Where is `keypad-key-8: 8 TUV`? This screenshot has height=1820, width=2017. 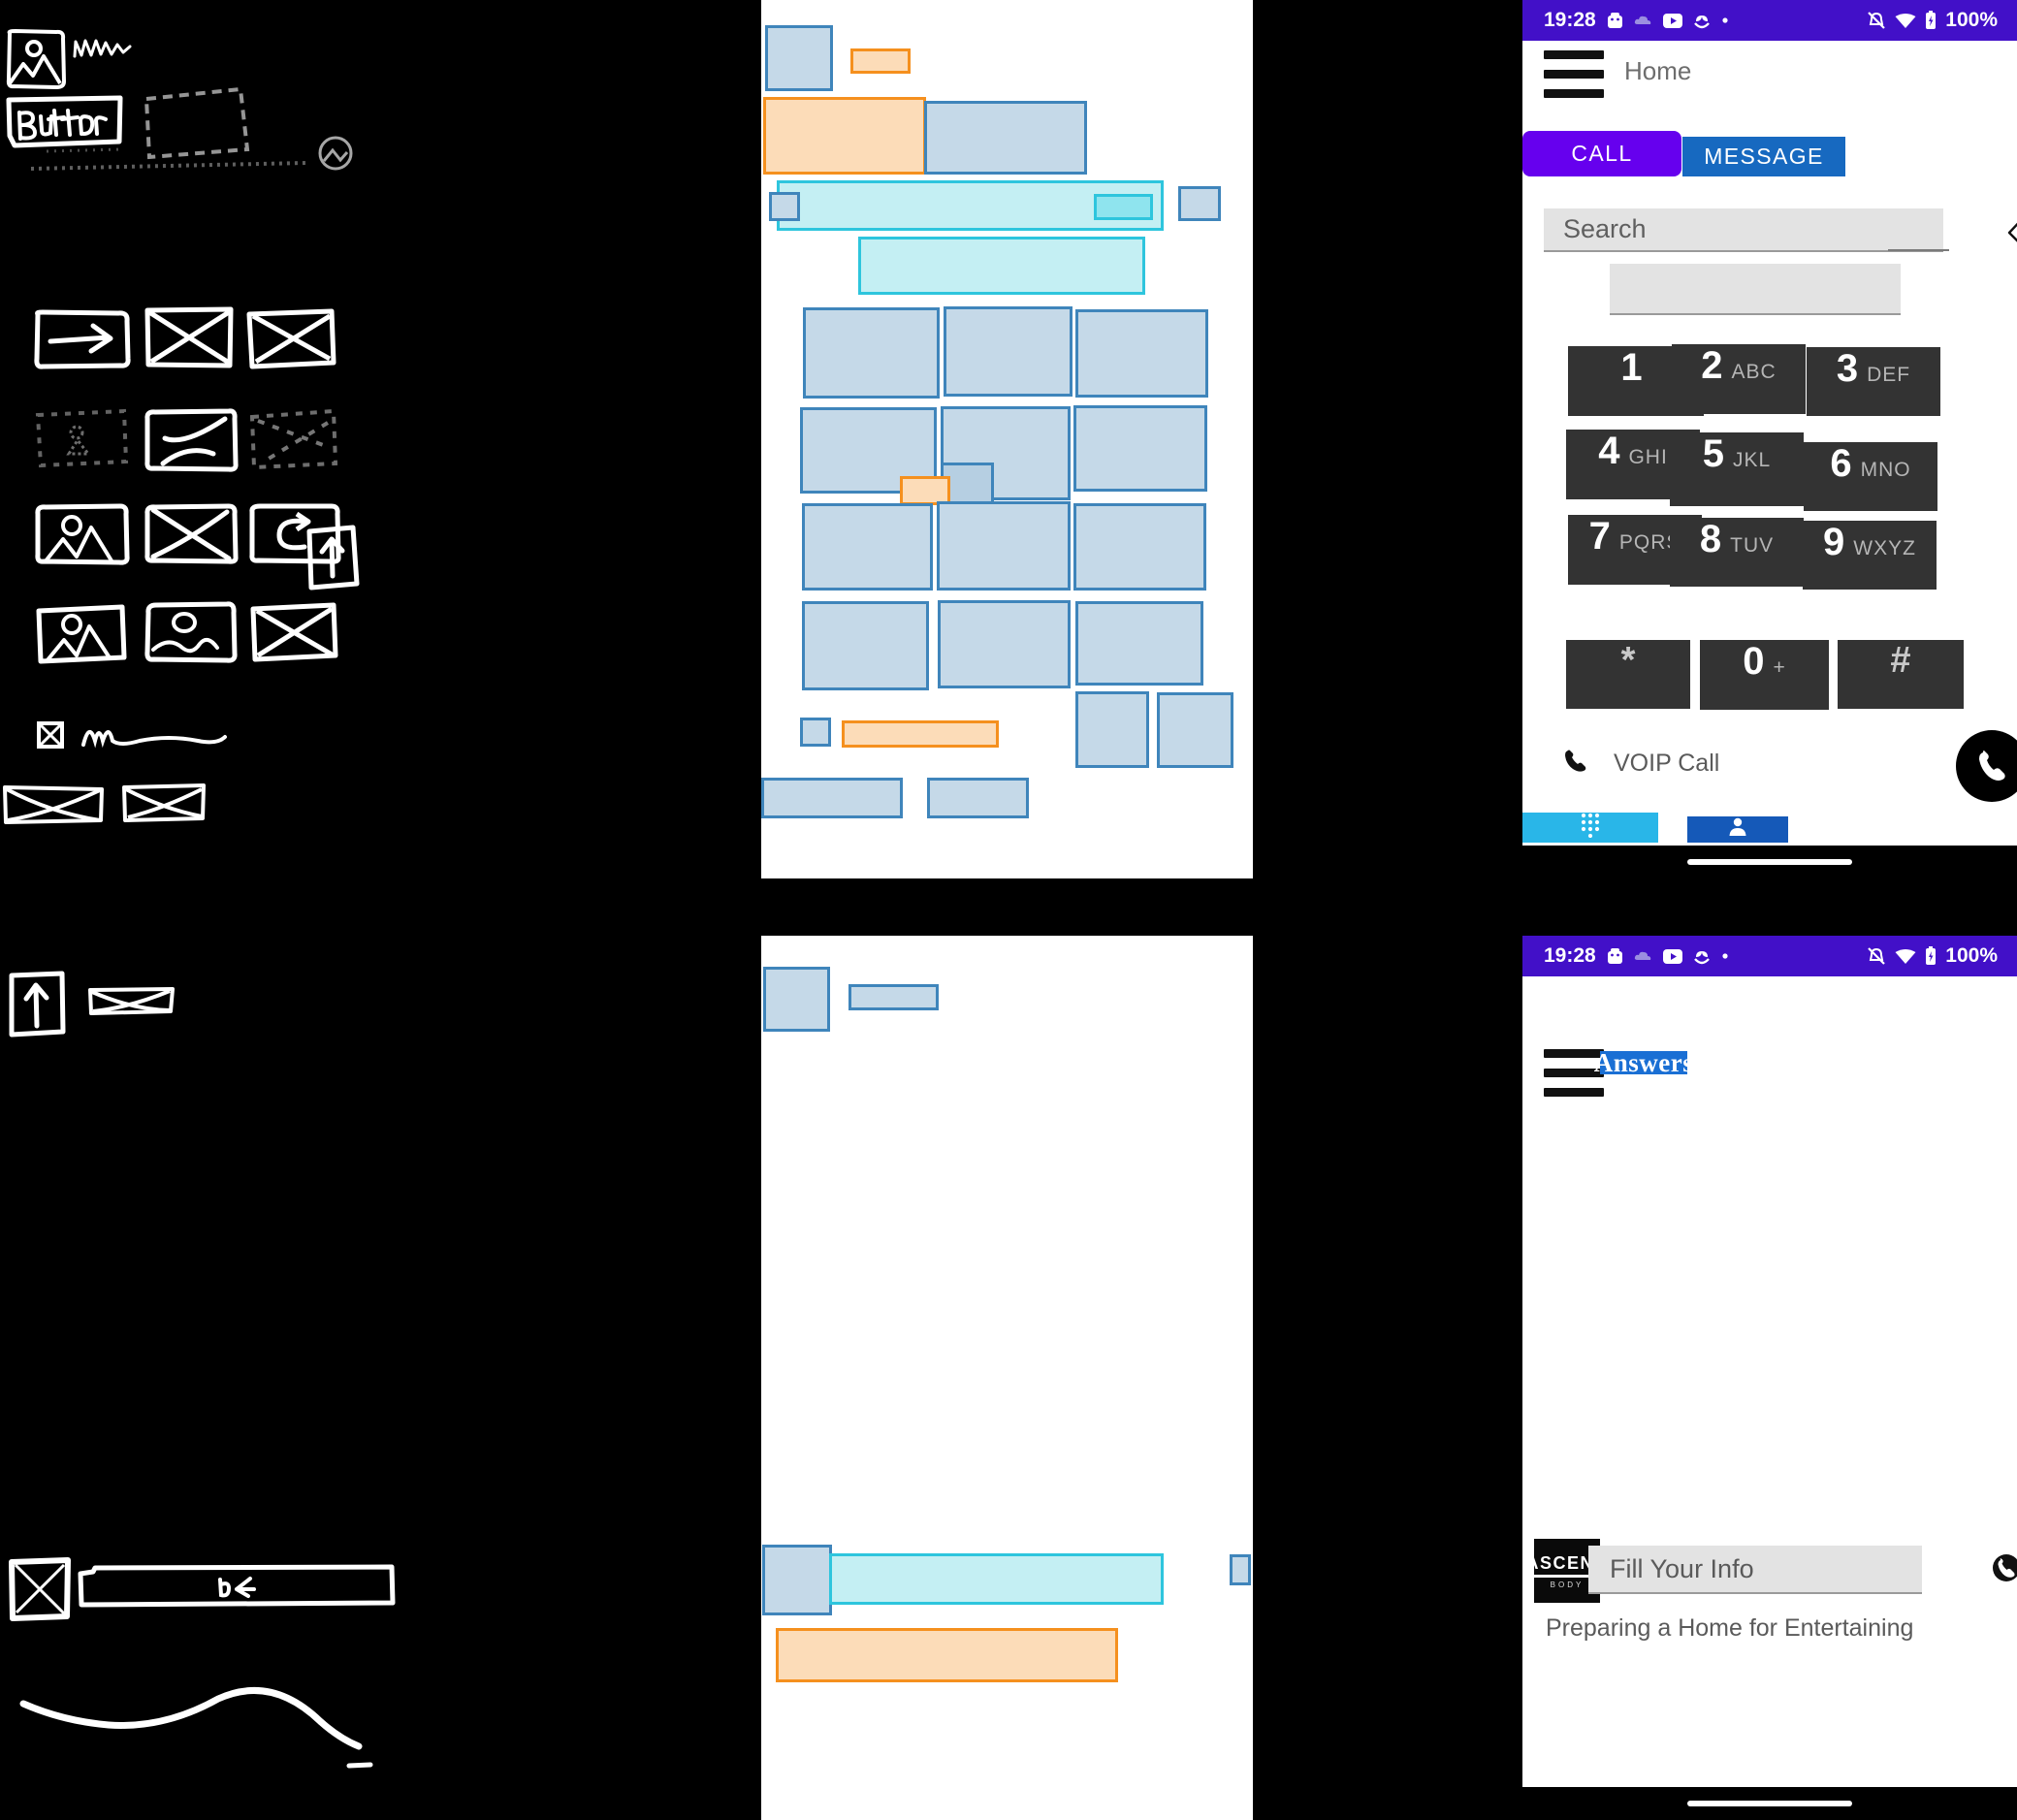
keypad-key-8: 8 TUV is located at coordinates (1737, 552).